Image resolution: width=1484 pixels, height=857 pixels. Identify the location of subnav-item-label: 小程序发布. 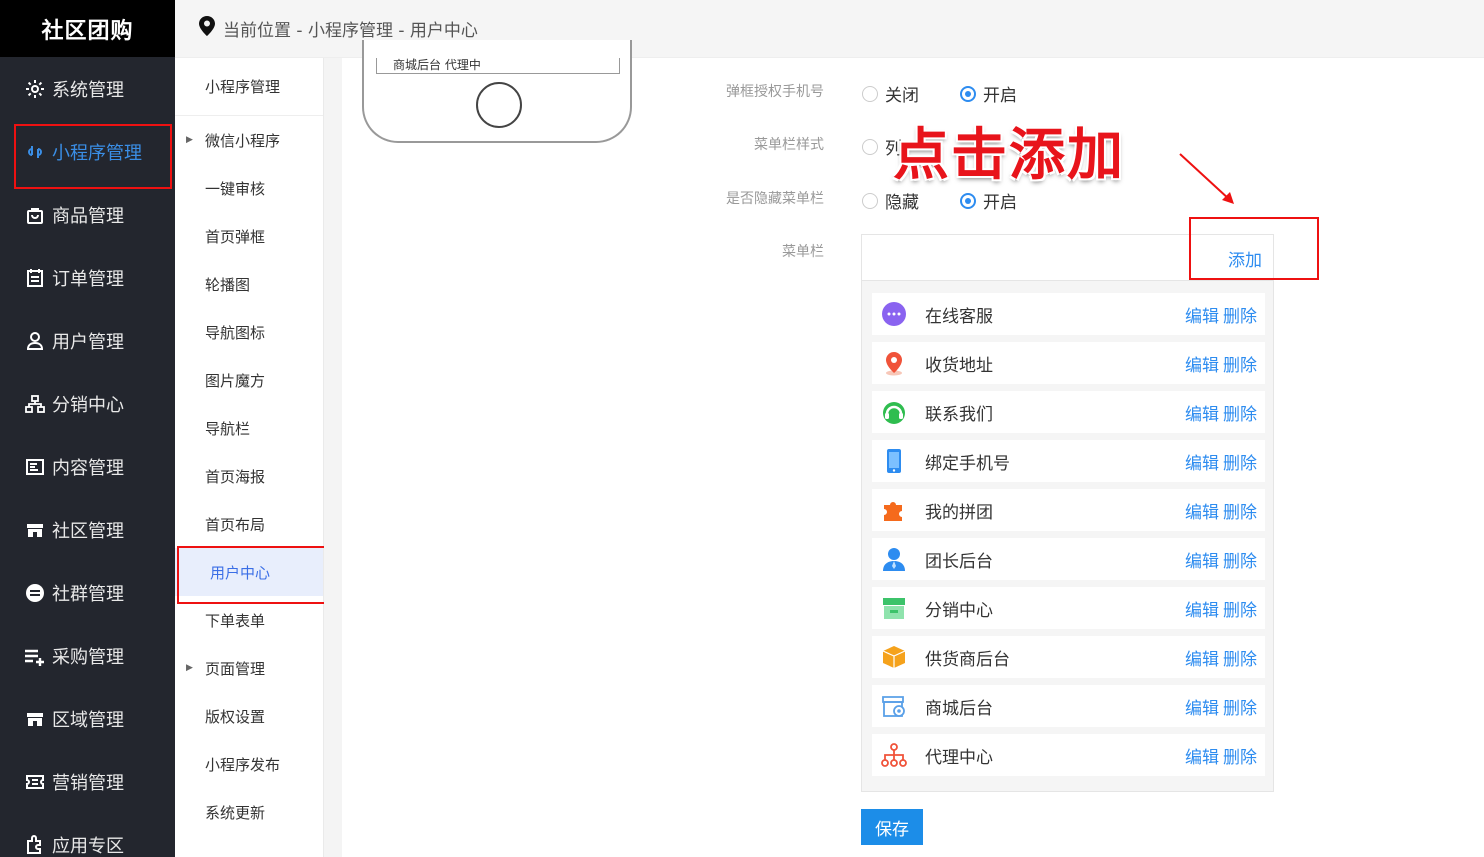
(243, 764).